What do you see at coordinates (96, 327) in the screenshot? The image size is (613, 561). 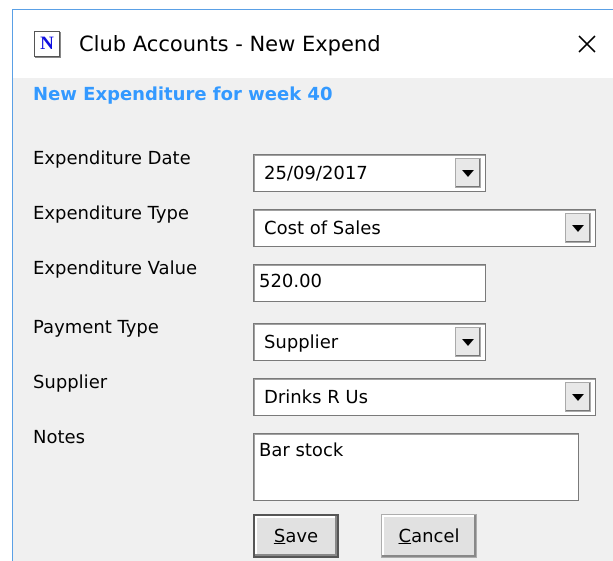 I see `field-label: Payment Type` at bounding box center [96, 327].